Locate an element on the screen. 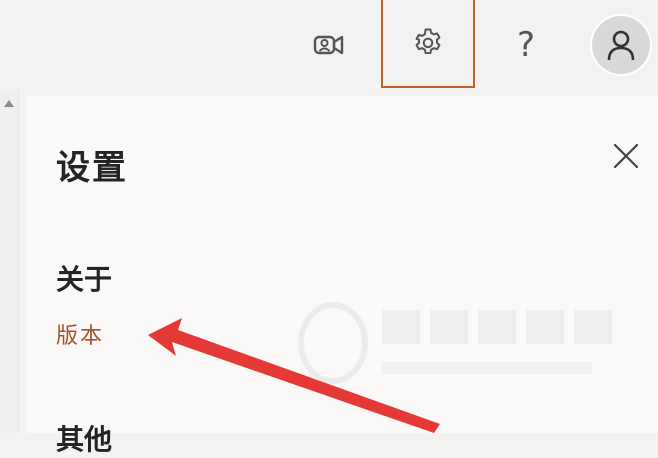 This screenshot has height=458, width=658. settings-title: 设置 is located at coordinates (92, 168).